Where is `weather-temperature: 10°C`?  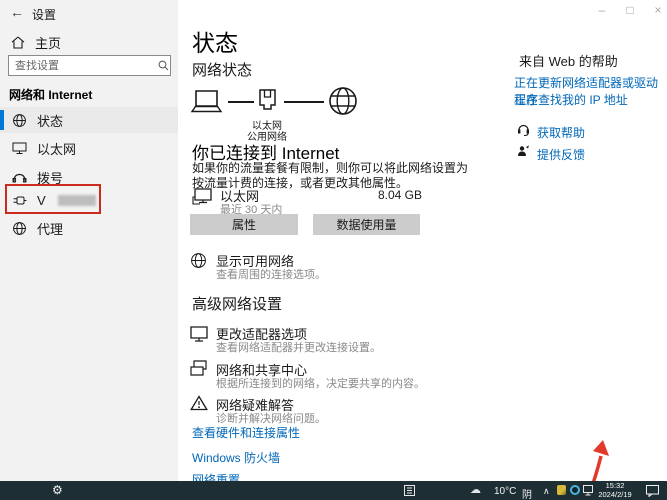
weather-temperature: 10°C is located at coordinates (505, 491).